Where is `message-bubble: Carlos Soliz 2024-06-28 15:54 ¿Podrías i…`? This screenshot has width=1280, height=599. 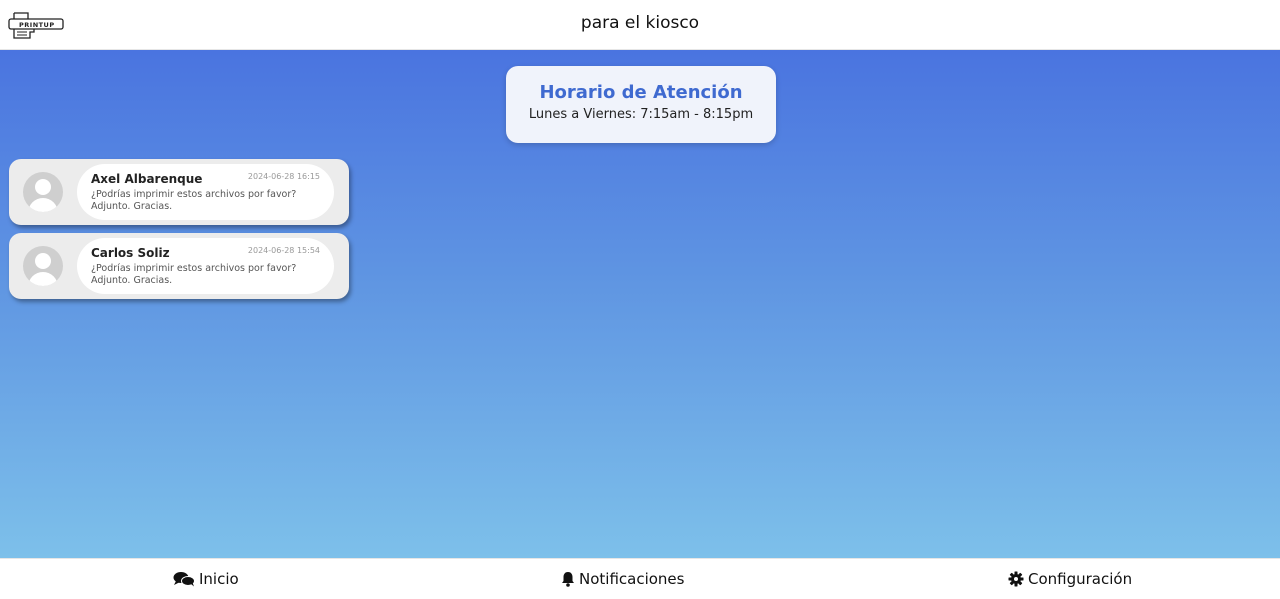 message-bubble: Carlos Soliz 2024-06-28 15:54 ¿Podrías i… is located at coordinates (205, 266).